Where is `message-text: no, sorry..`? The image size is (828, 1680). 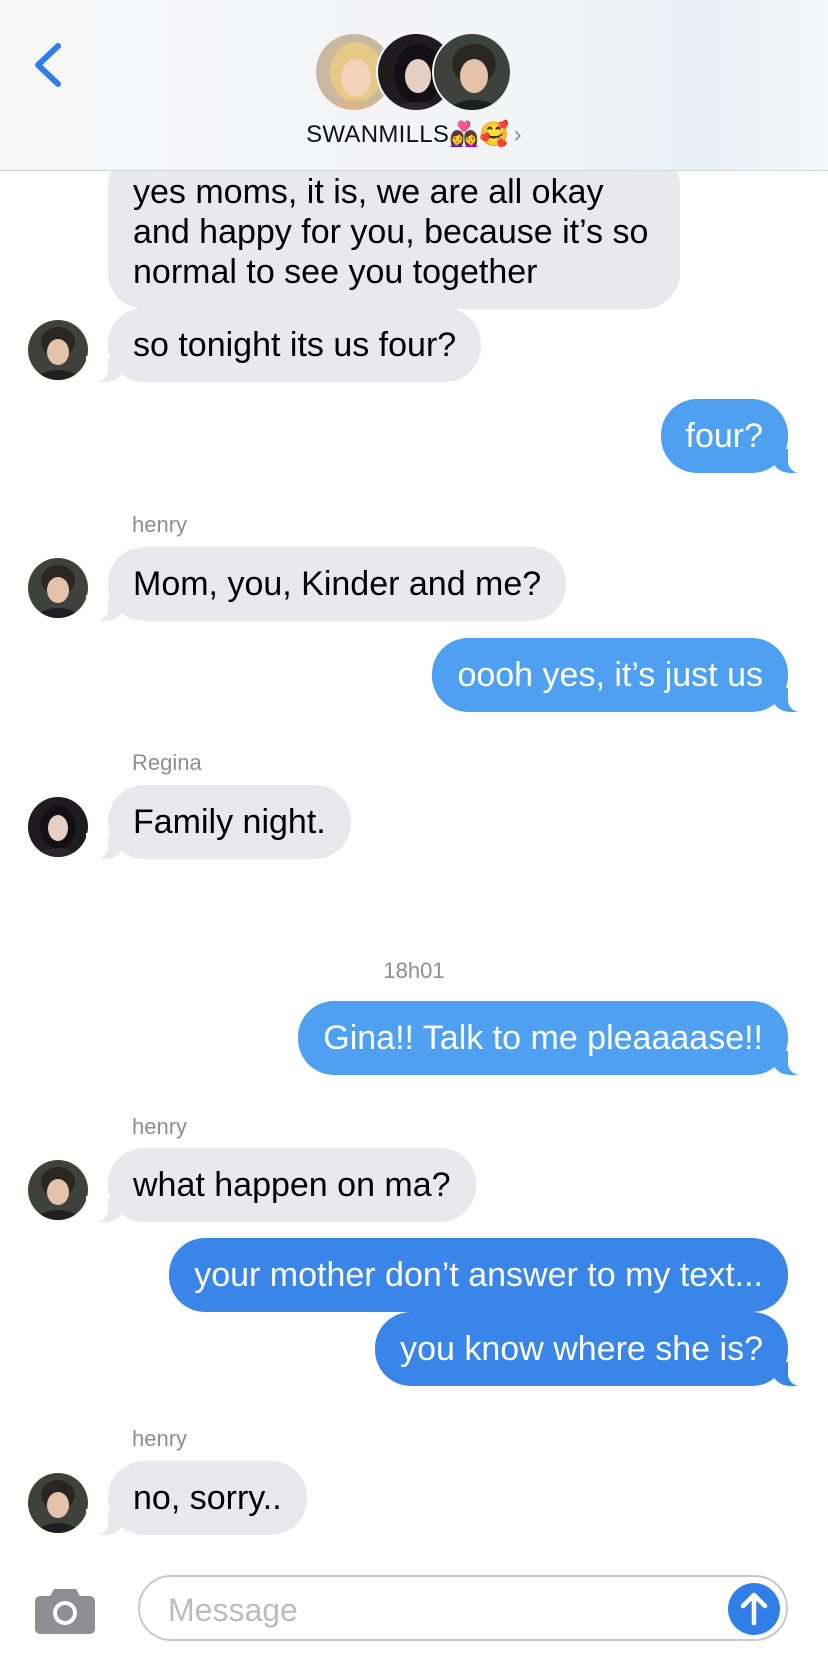
message-text: no, sorry.. is located at coordinates (207, 1498).